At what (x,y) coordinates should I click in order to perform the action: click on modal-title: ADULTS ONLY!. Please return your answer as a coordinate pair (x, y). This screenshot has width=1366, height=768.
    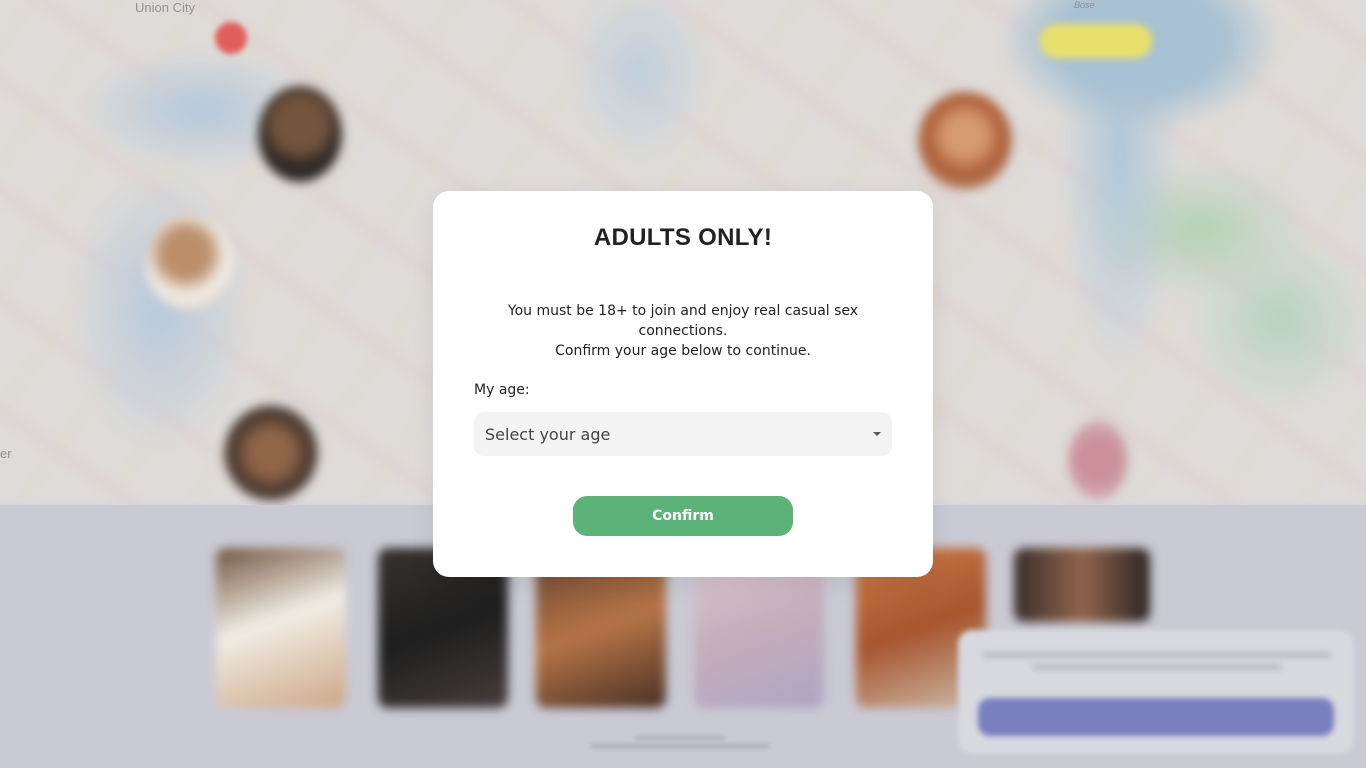
    Looking at the image, I should click on (683, 237).